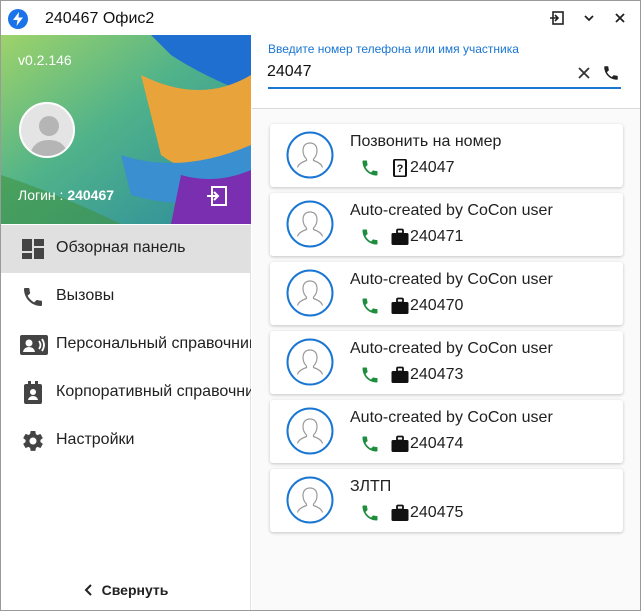 This screenshot has width=641, height=611. What do you see at coordinates (611, 73) in the screenshot?
I see `call-icon` at bounding box center [611, 73].